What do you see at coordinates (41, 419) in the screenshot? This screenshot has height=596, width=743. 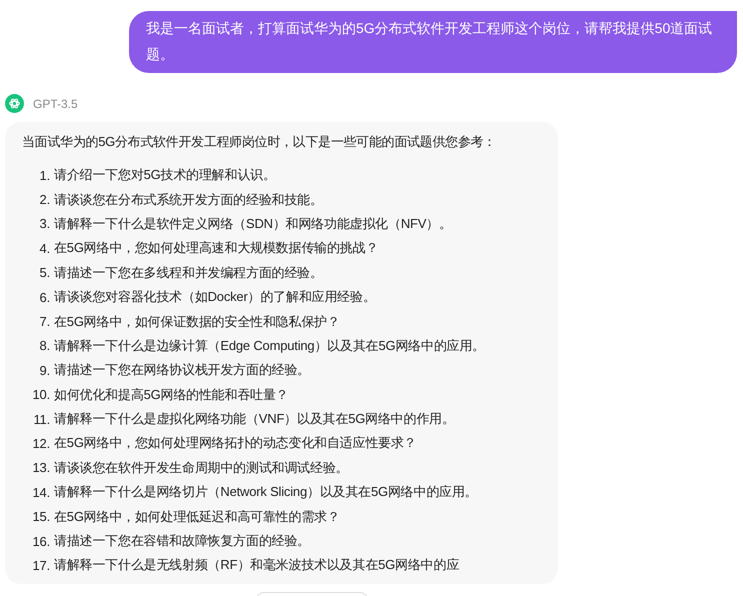 I see `list-number: 11.` at bounding box center [41, 419].